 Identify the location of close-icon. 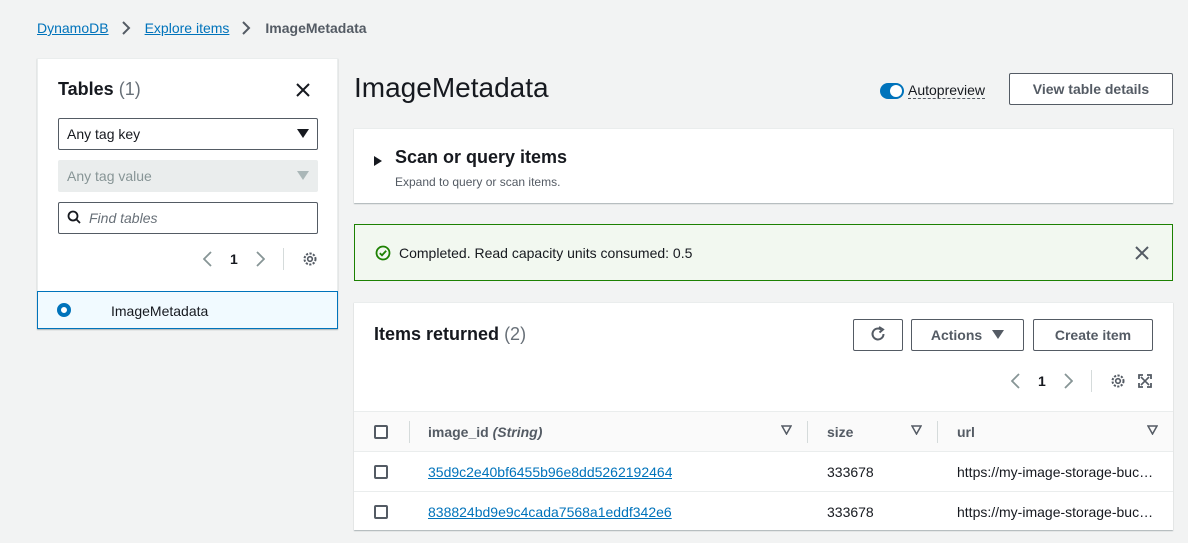
(1142, 253).